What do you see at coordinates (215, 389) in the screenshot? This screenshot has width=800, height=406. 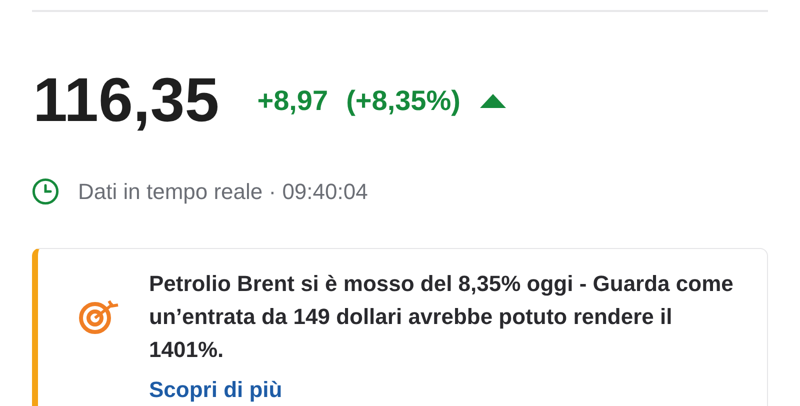 I see `learn-more-link: Scopri di più` at bounding box center [215, 389].